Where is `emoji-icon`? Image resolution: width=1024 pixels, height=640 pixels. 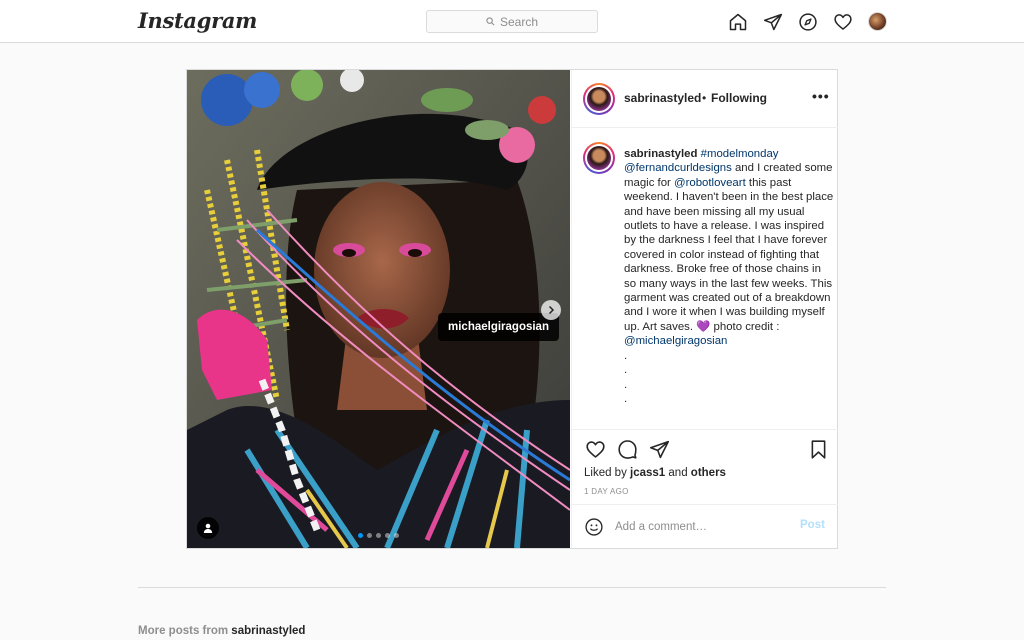 emoji-icon is located at coordinates (594, 527).